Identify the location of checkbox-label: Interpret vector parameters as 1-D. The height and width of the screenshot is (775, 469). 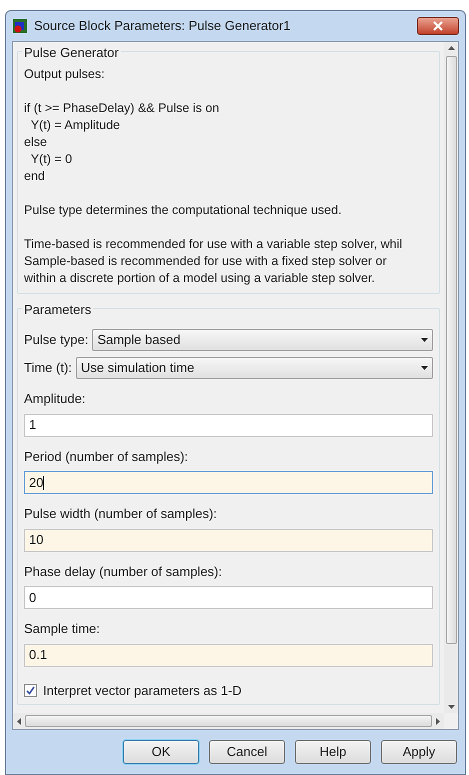
(142, 691).